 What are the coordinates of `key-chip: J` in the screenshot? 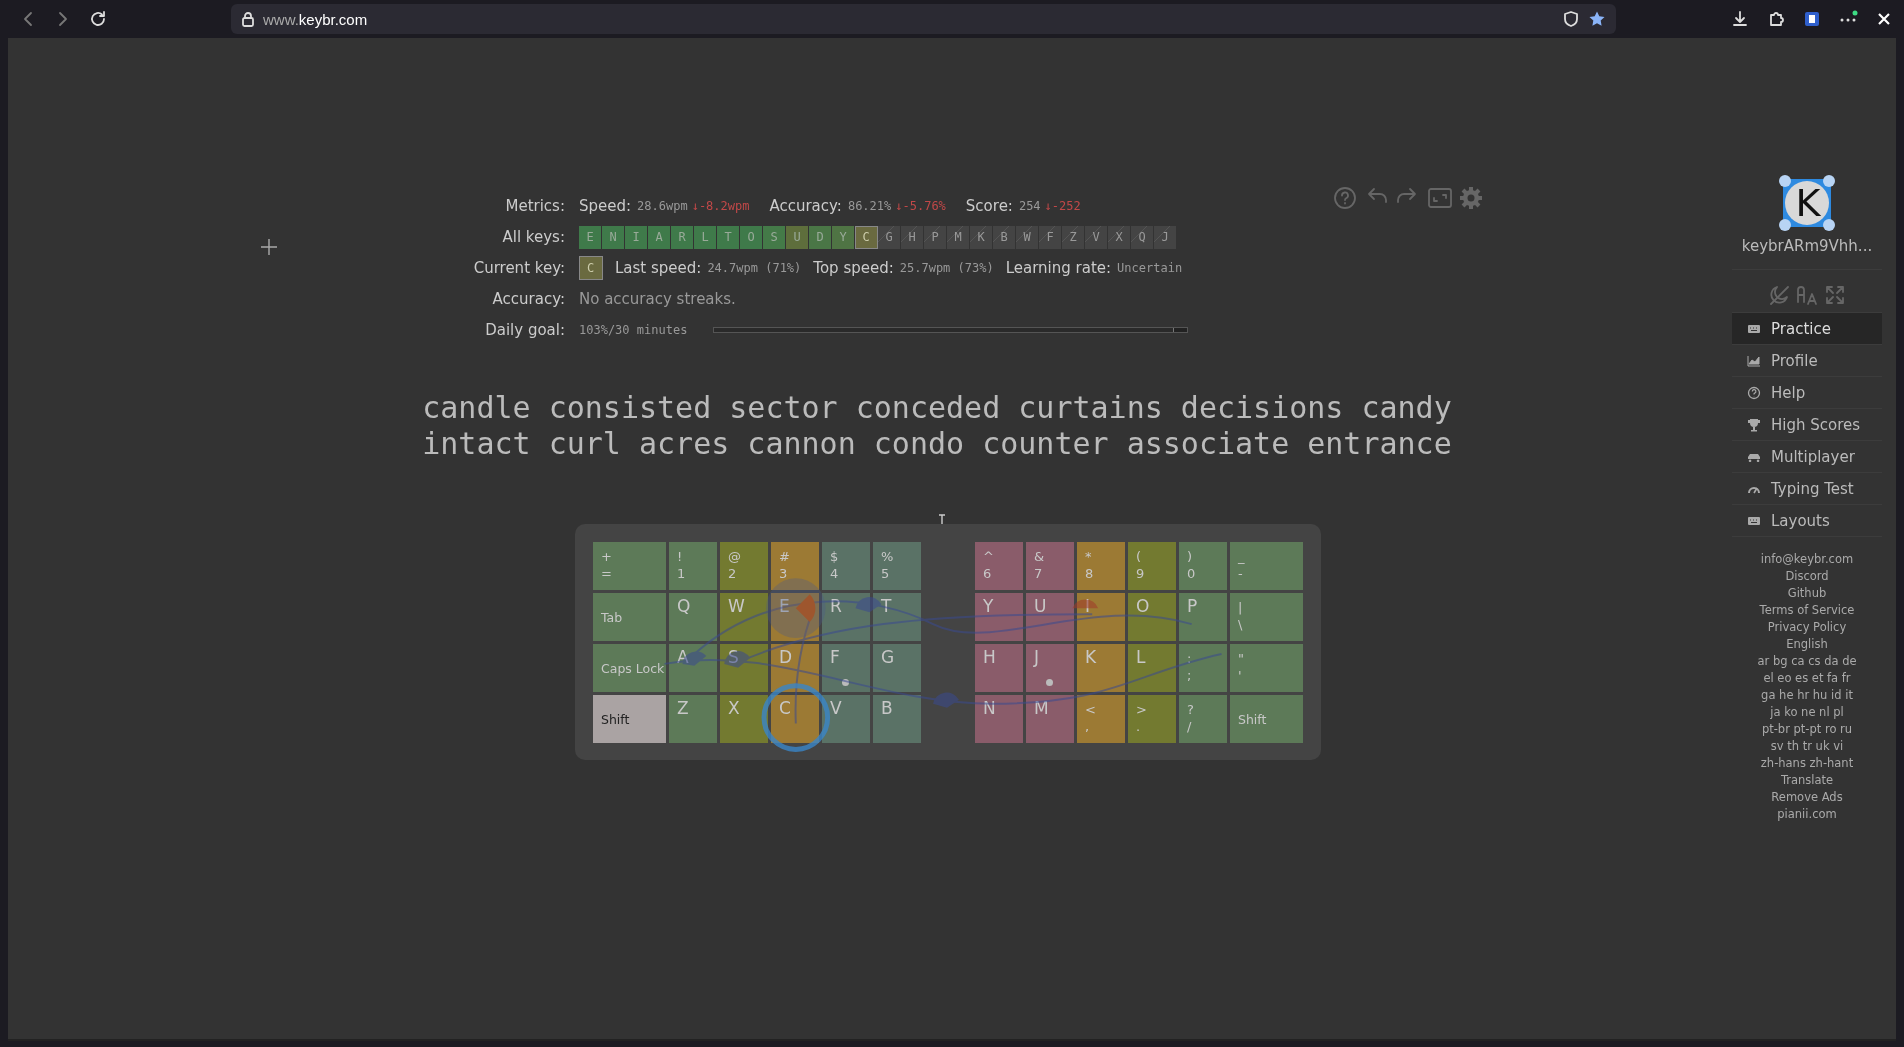 It's located at (1165, 237).